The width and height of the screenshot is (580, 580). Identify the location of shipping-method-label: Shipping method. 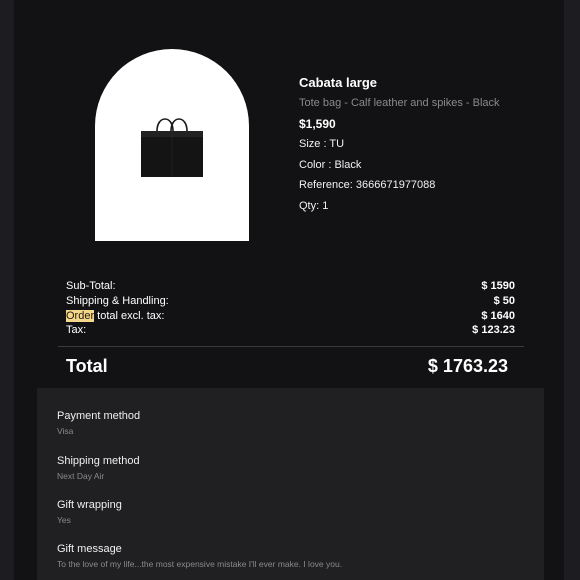
(98, 461).